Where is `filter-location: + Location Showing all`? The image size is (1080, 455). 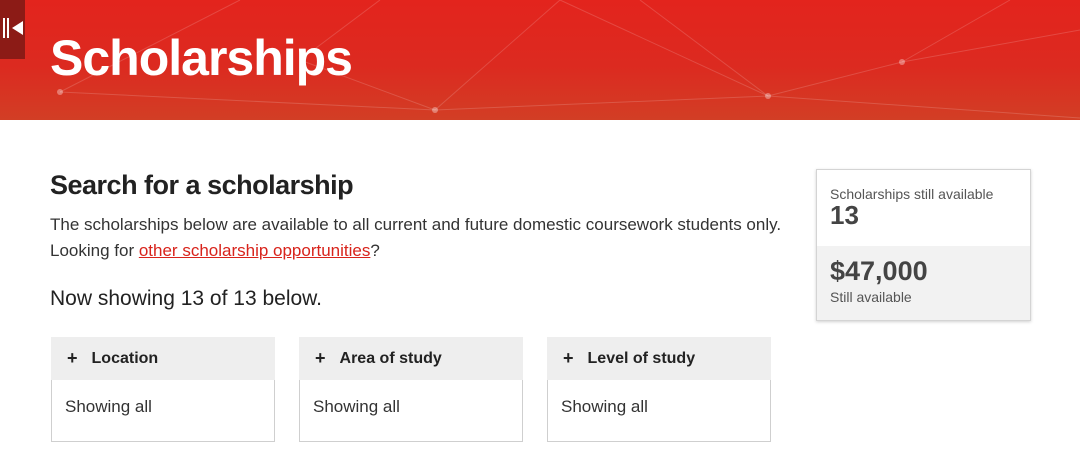 filter-location: + Location Showing all is located at coordinates (163, 389).